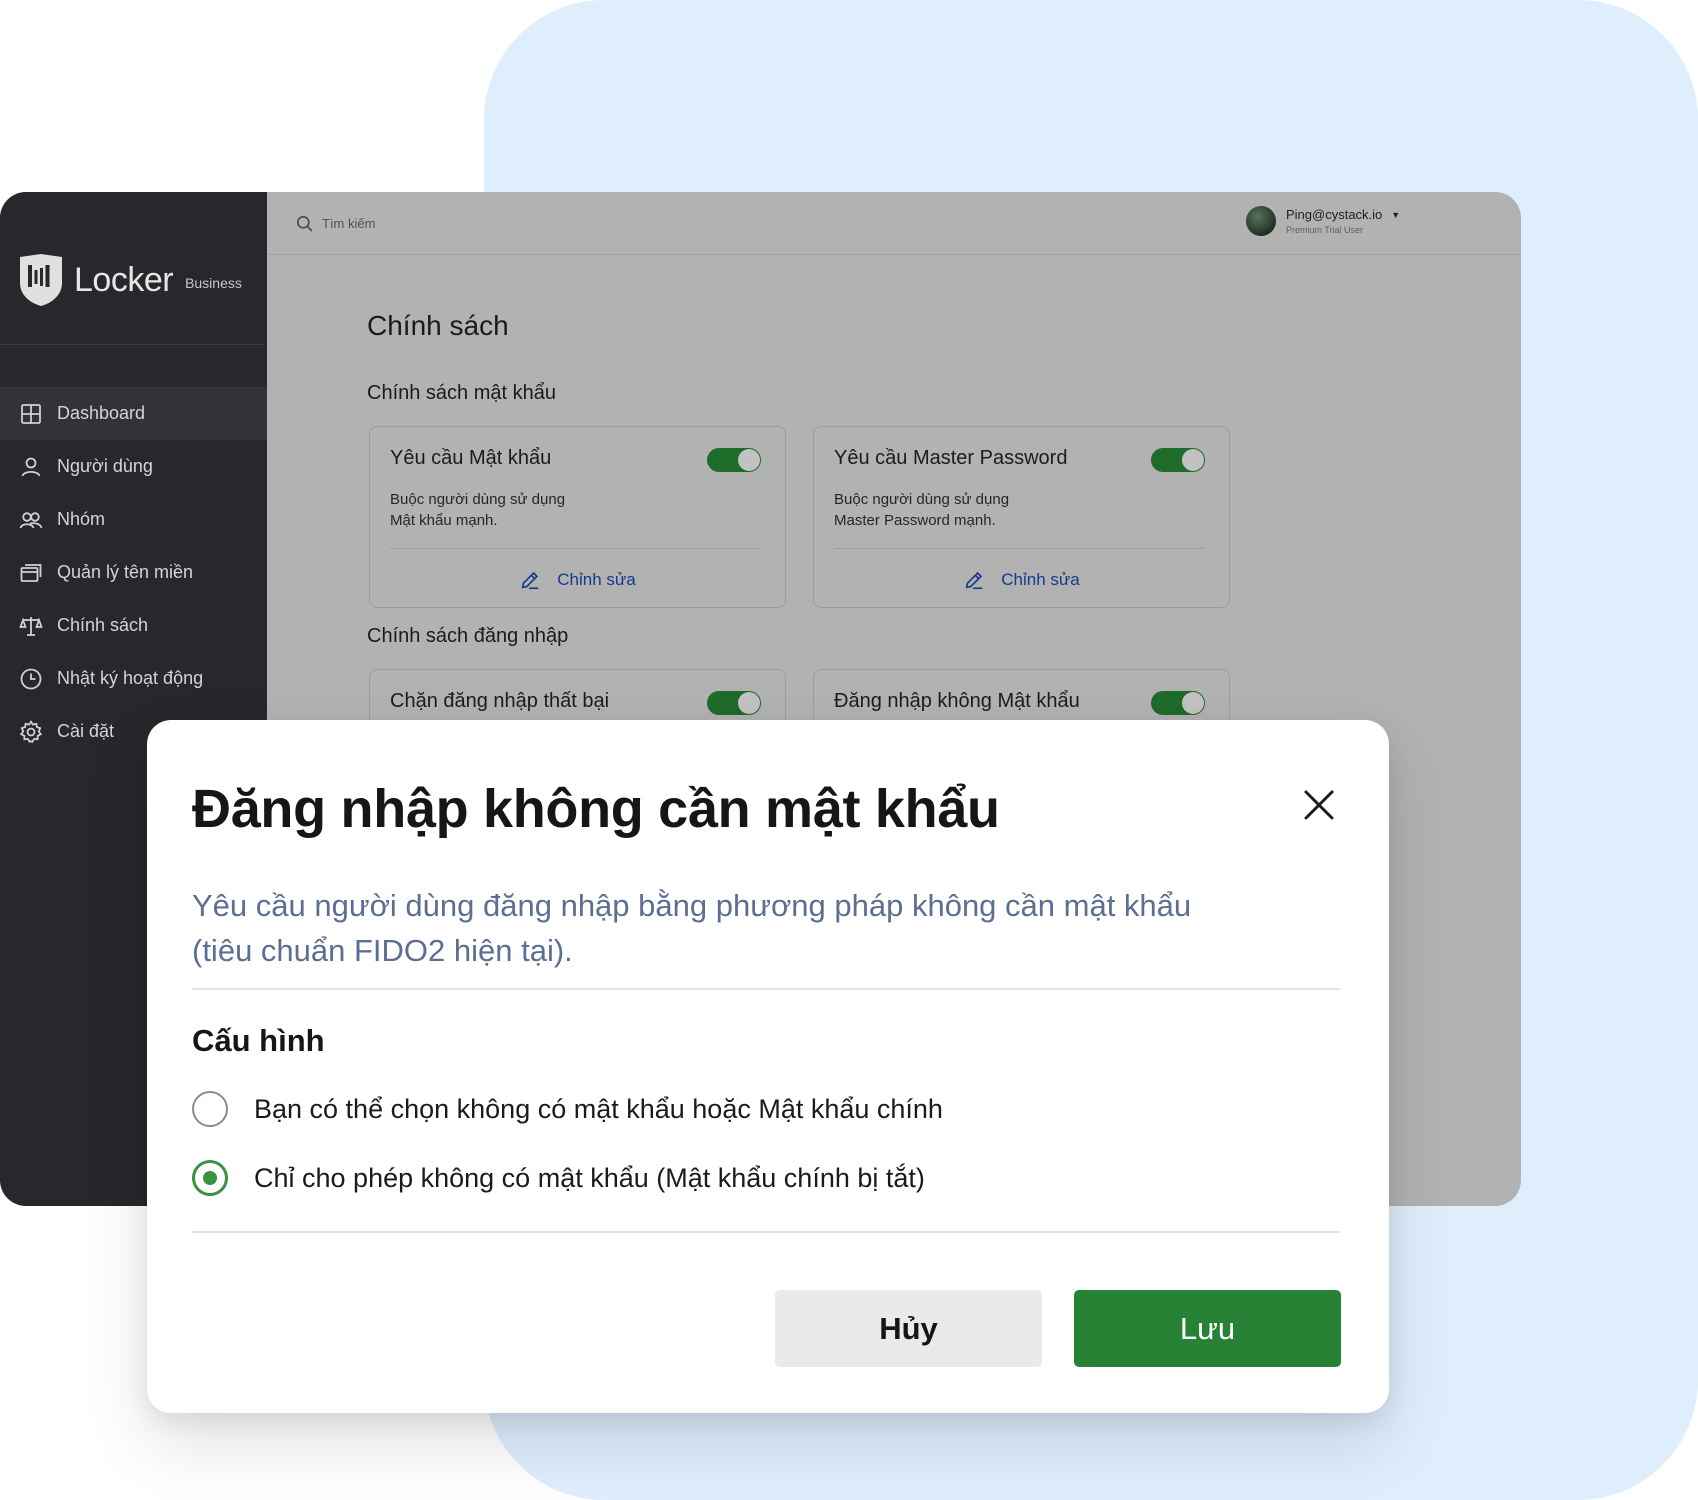 This screenshot has width=1698, height=1500. Describe the element at coordinates (349, 223) in the screenshot. I see `search-placeholder: Tìm kiếm` at that location.